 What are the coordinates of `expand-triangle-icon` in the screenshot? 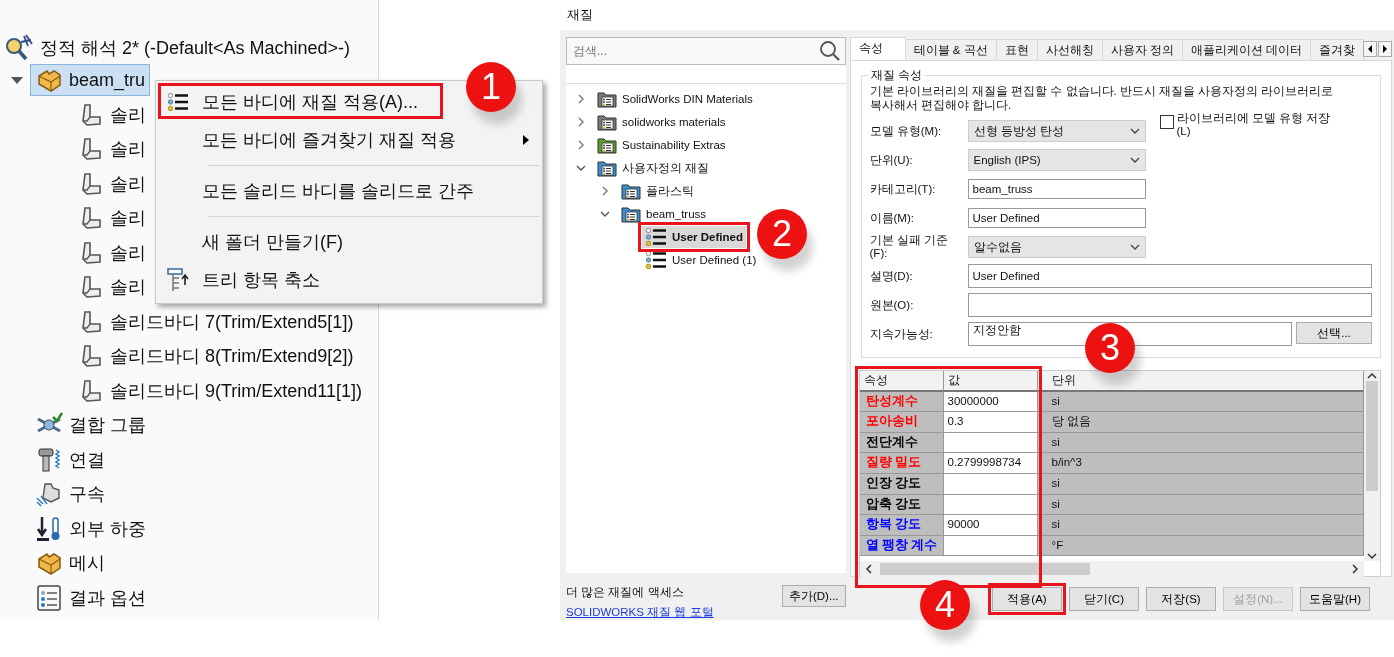 It's located at (17, 80).